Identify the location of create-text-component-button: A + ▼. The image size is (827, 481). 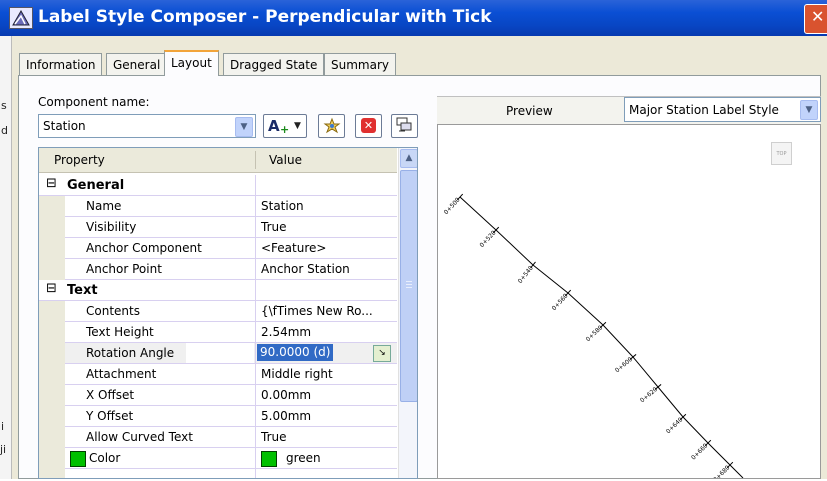
(285, 126).